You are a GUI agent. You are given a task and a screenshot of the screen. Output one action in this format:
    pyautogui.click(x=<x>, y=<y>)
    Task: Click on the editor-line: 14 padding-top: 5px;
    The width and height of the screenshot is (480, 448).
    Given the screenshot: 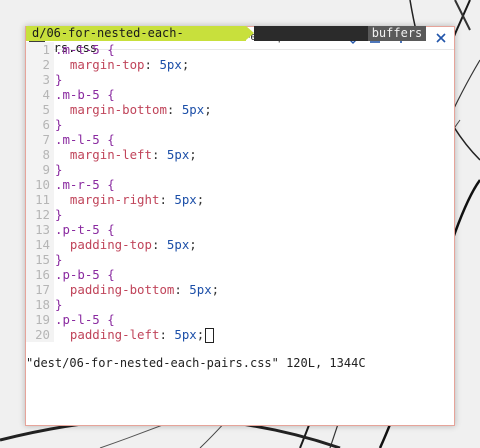 What is the action you would take?
    pyautogui.click(x=226, y=244)
    